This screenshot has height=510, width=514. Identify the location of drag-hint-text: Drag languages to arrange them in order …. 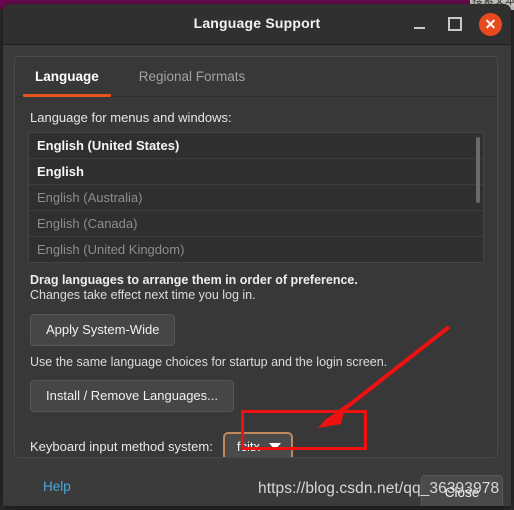
(194, 280).